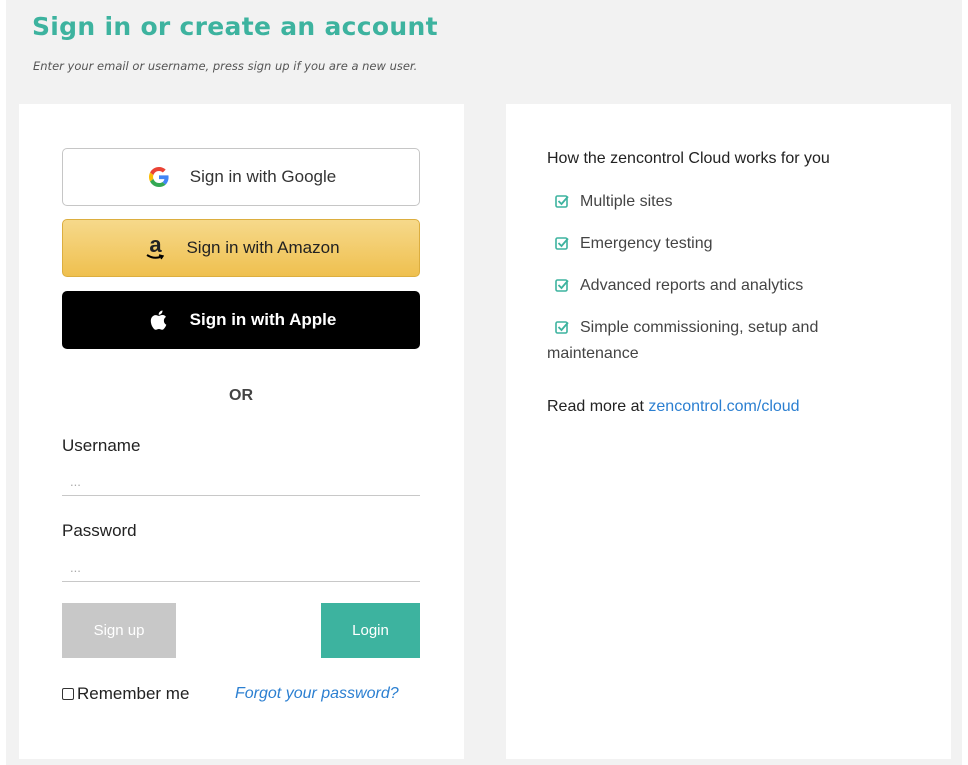  What do you see at coordinates (263, 176) in the screenshot?
I see `google-signin-label: Sign in with Google` at bounding box center [263, 176].